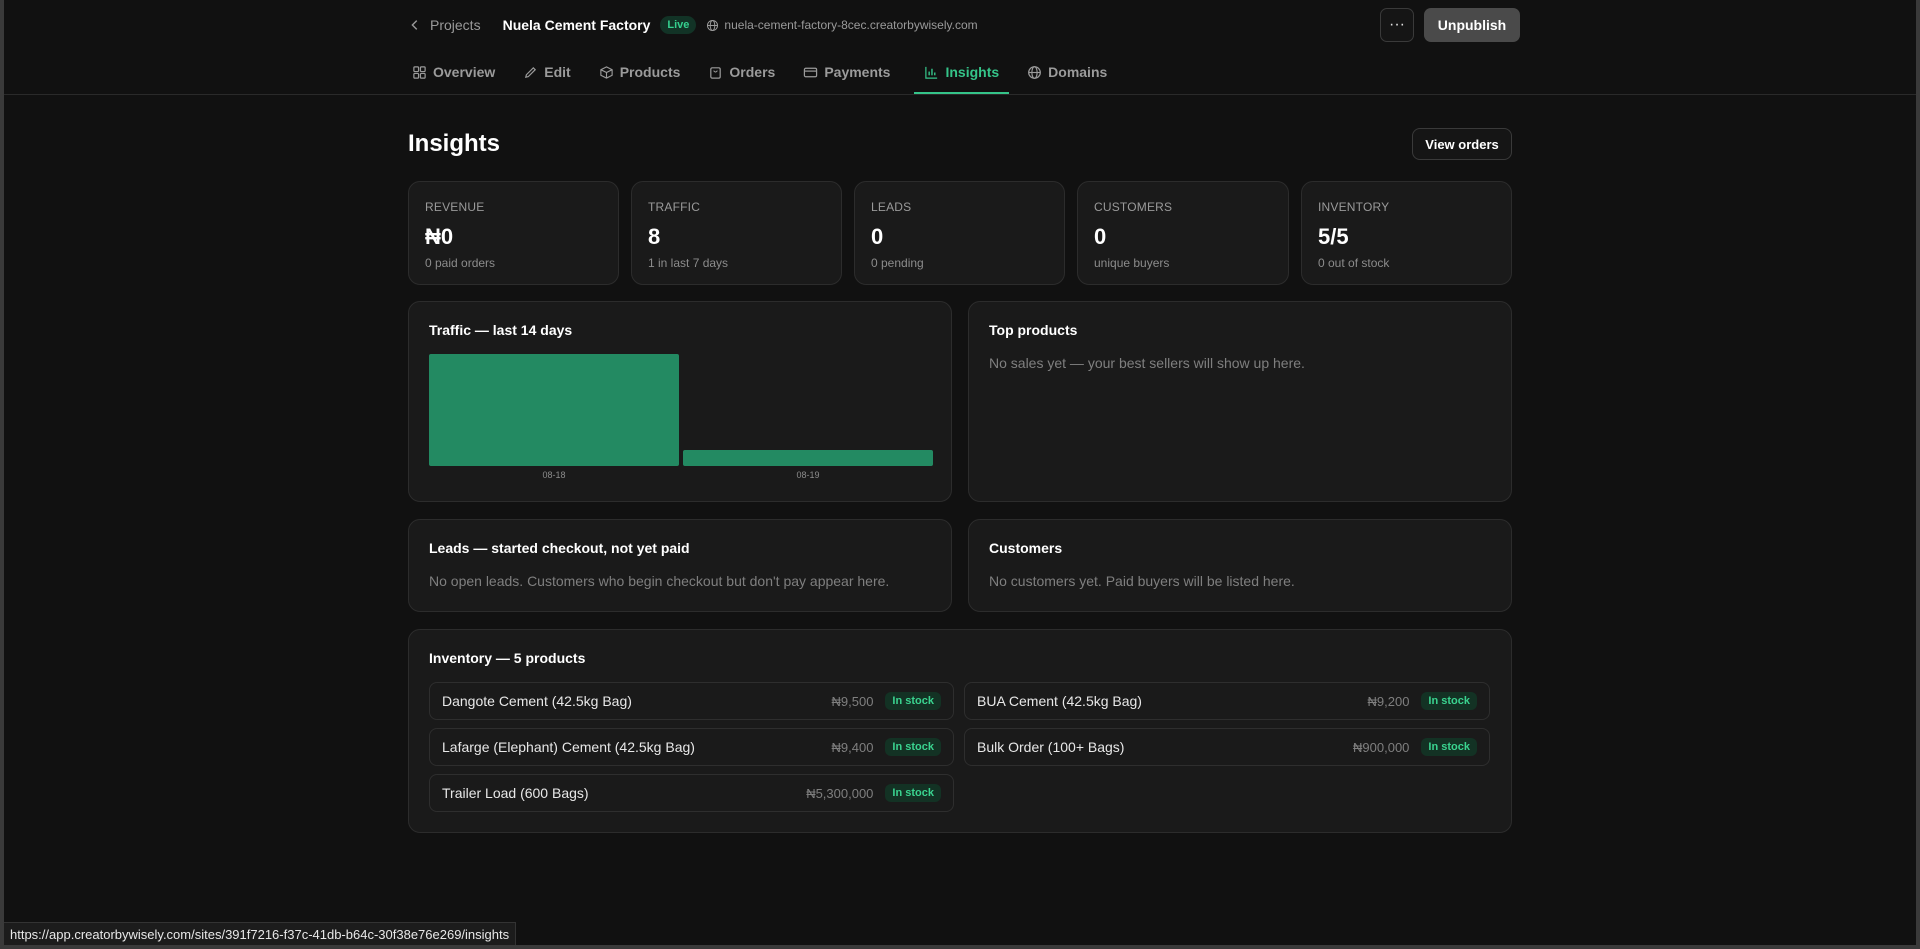 The width and height of the screenshot is (1920, 949). What do you see at coordinates (455, 207) in the screenshot?
I see `stat-label: REVENUE` at bounding box center [455, 207].